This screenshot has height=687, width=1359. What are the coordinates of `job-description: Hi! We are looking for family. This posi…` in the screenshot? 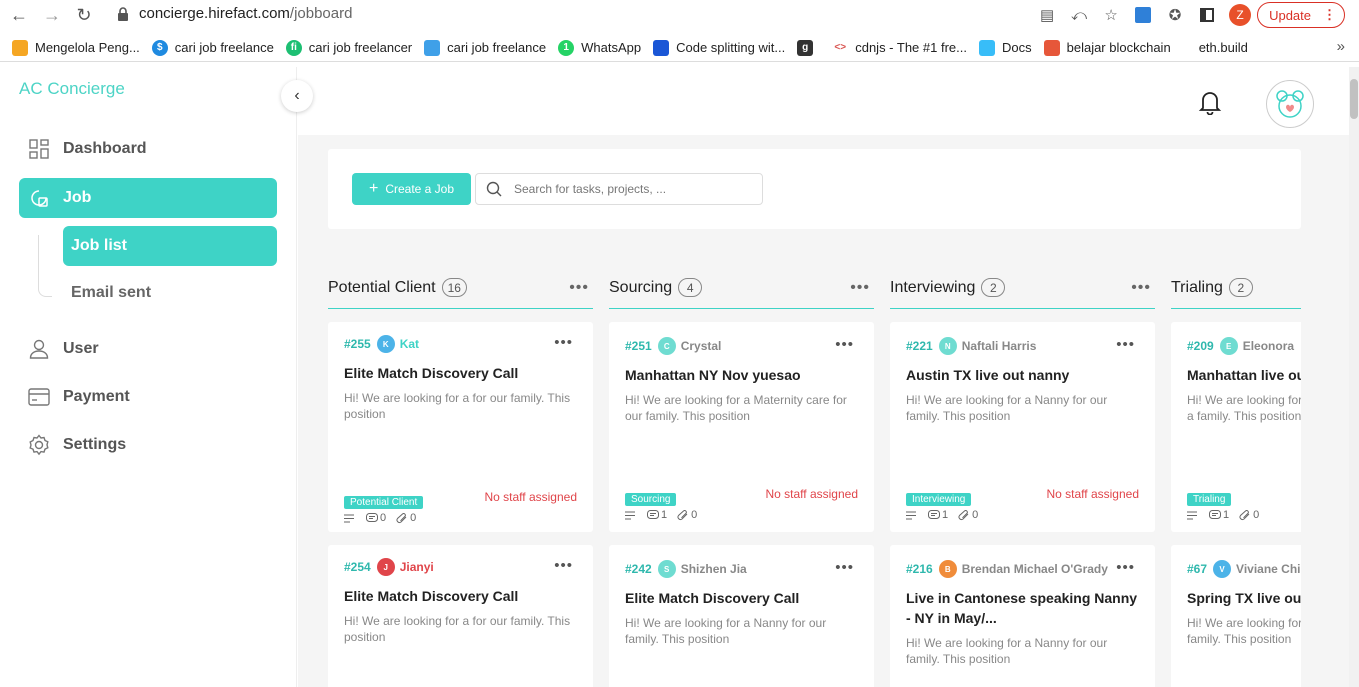 It's located at (1244, 631).